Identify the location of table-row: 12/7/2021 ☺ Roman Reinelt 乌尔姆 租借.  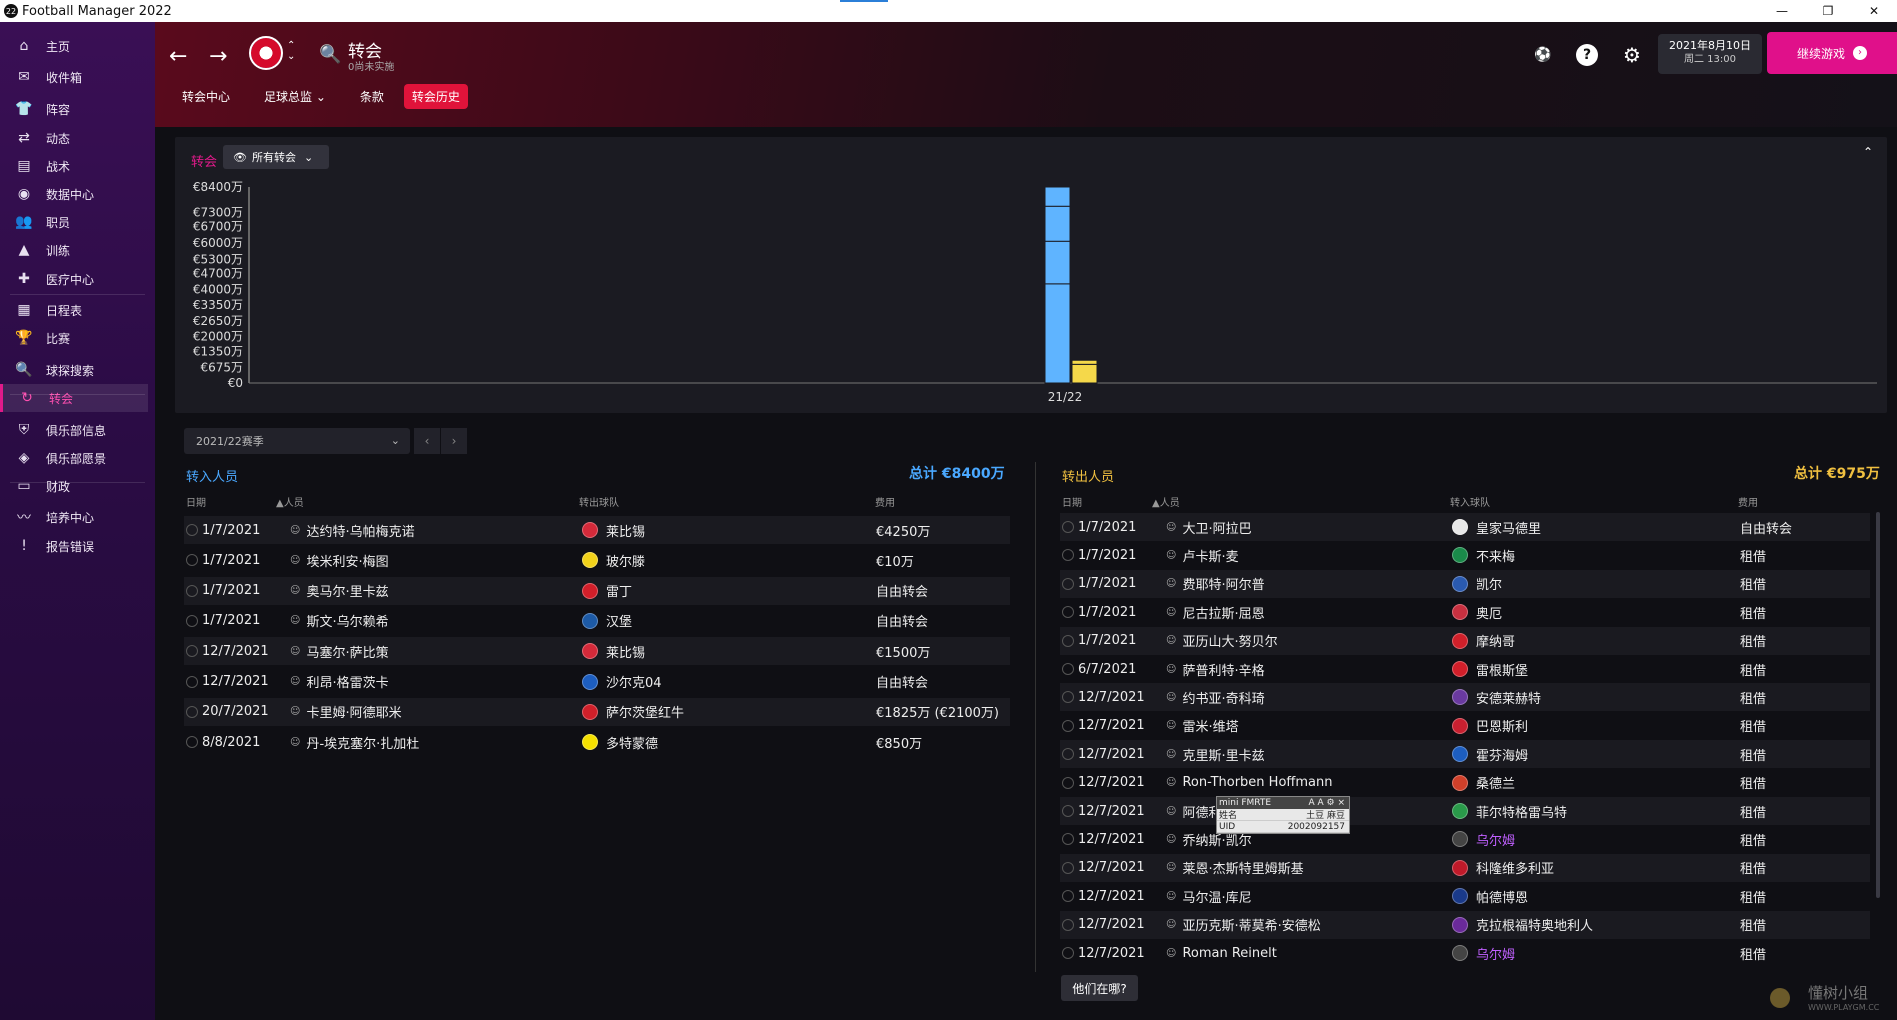
(1465, 953).